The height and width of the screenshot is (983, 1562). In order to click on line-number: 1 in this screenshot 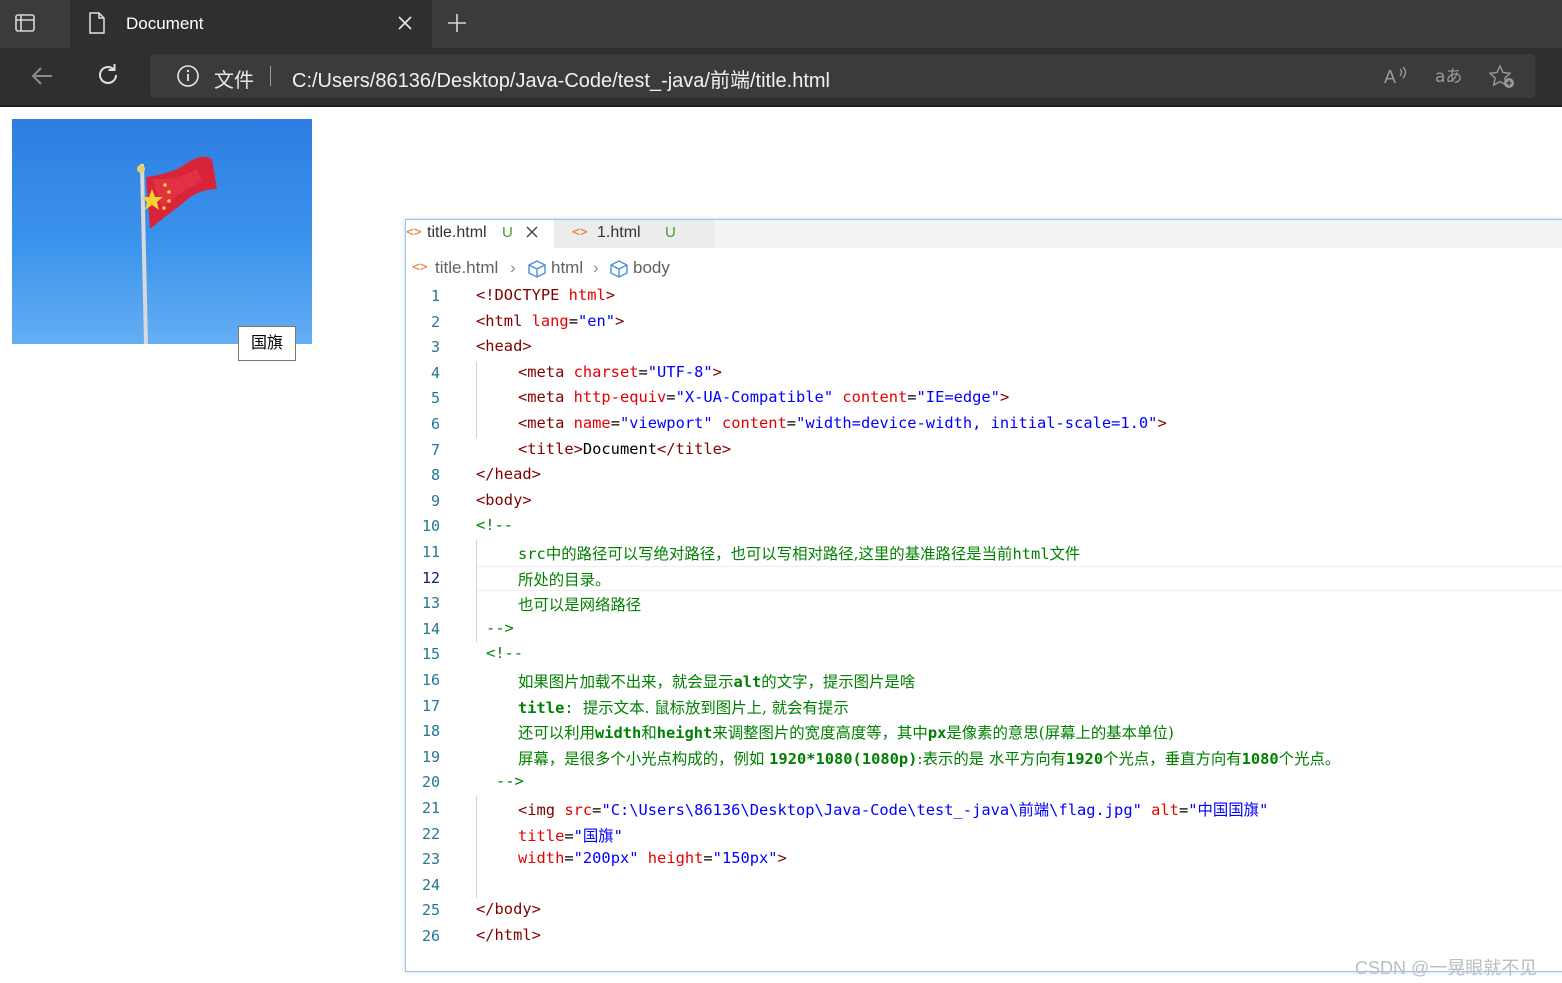, I will do `click(435, 296)`.